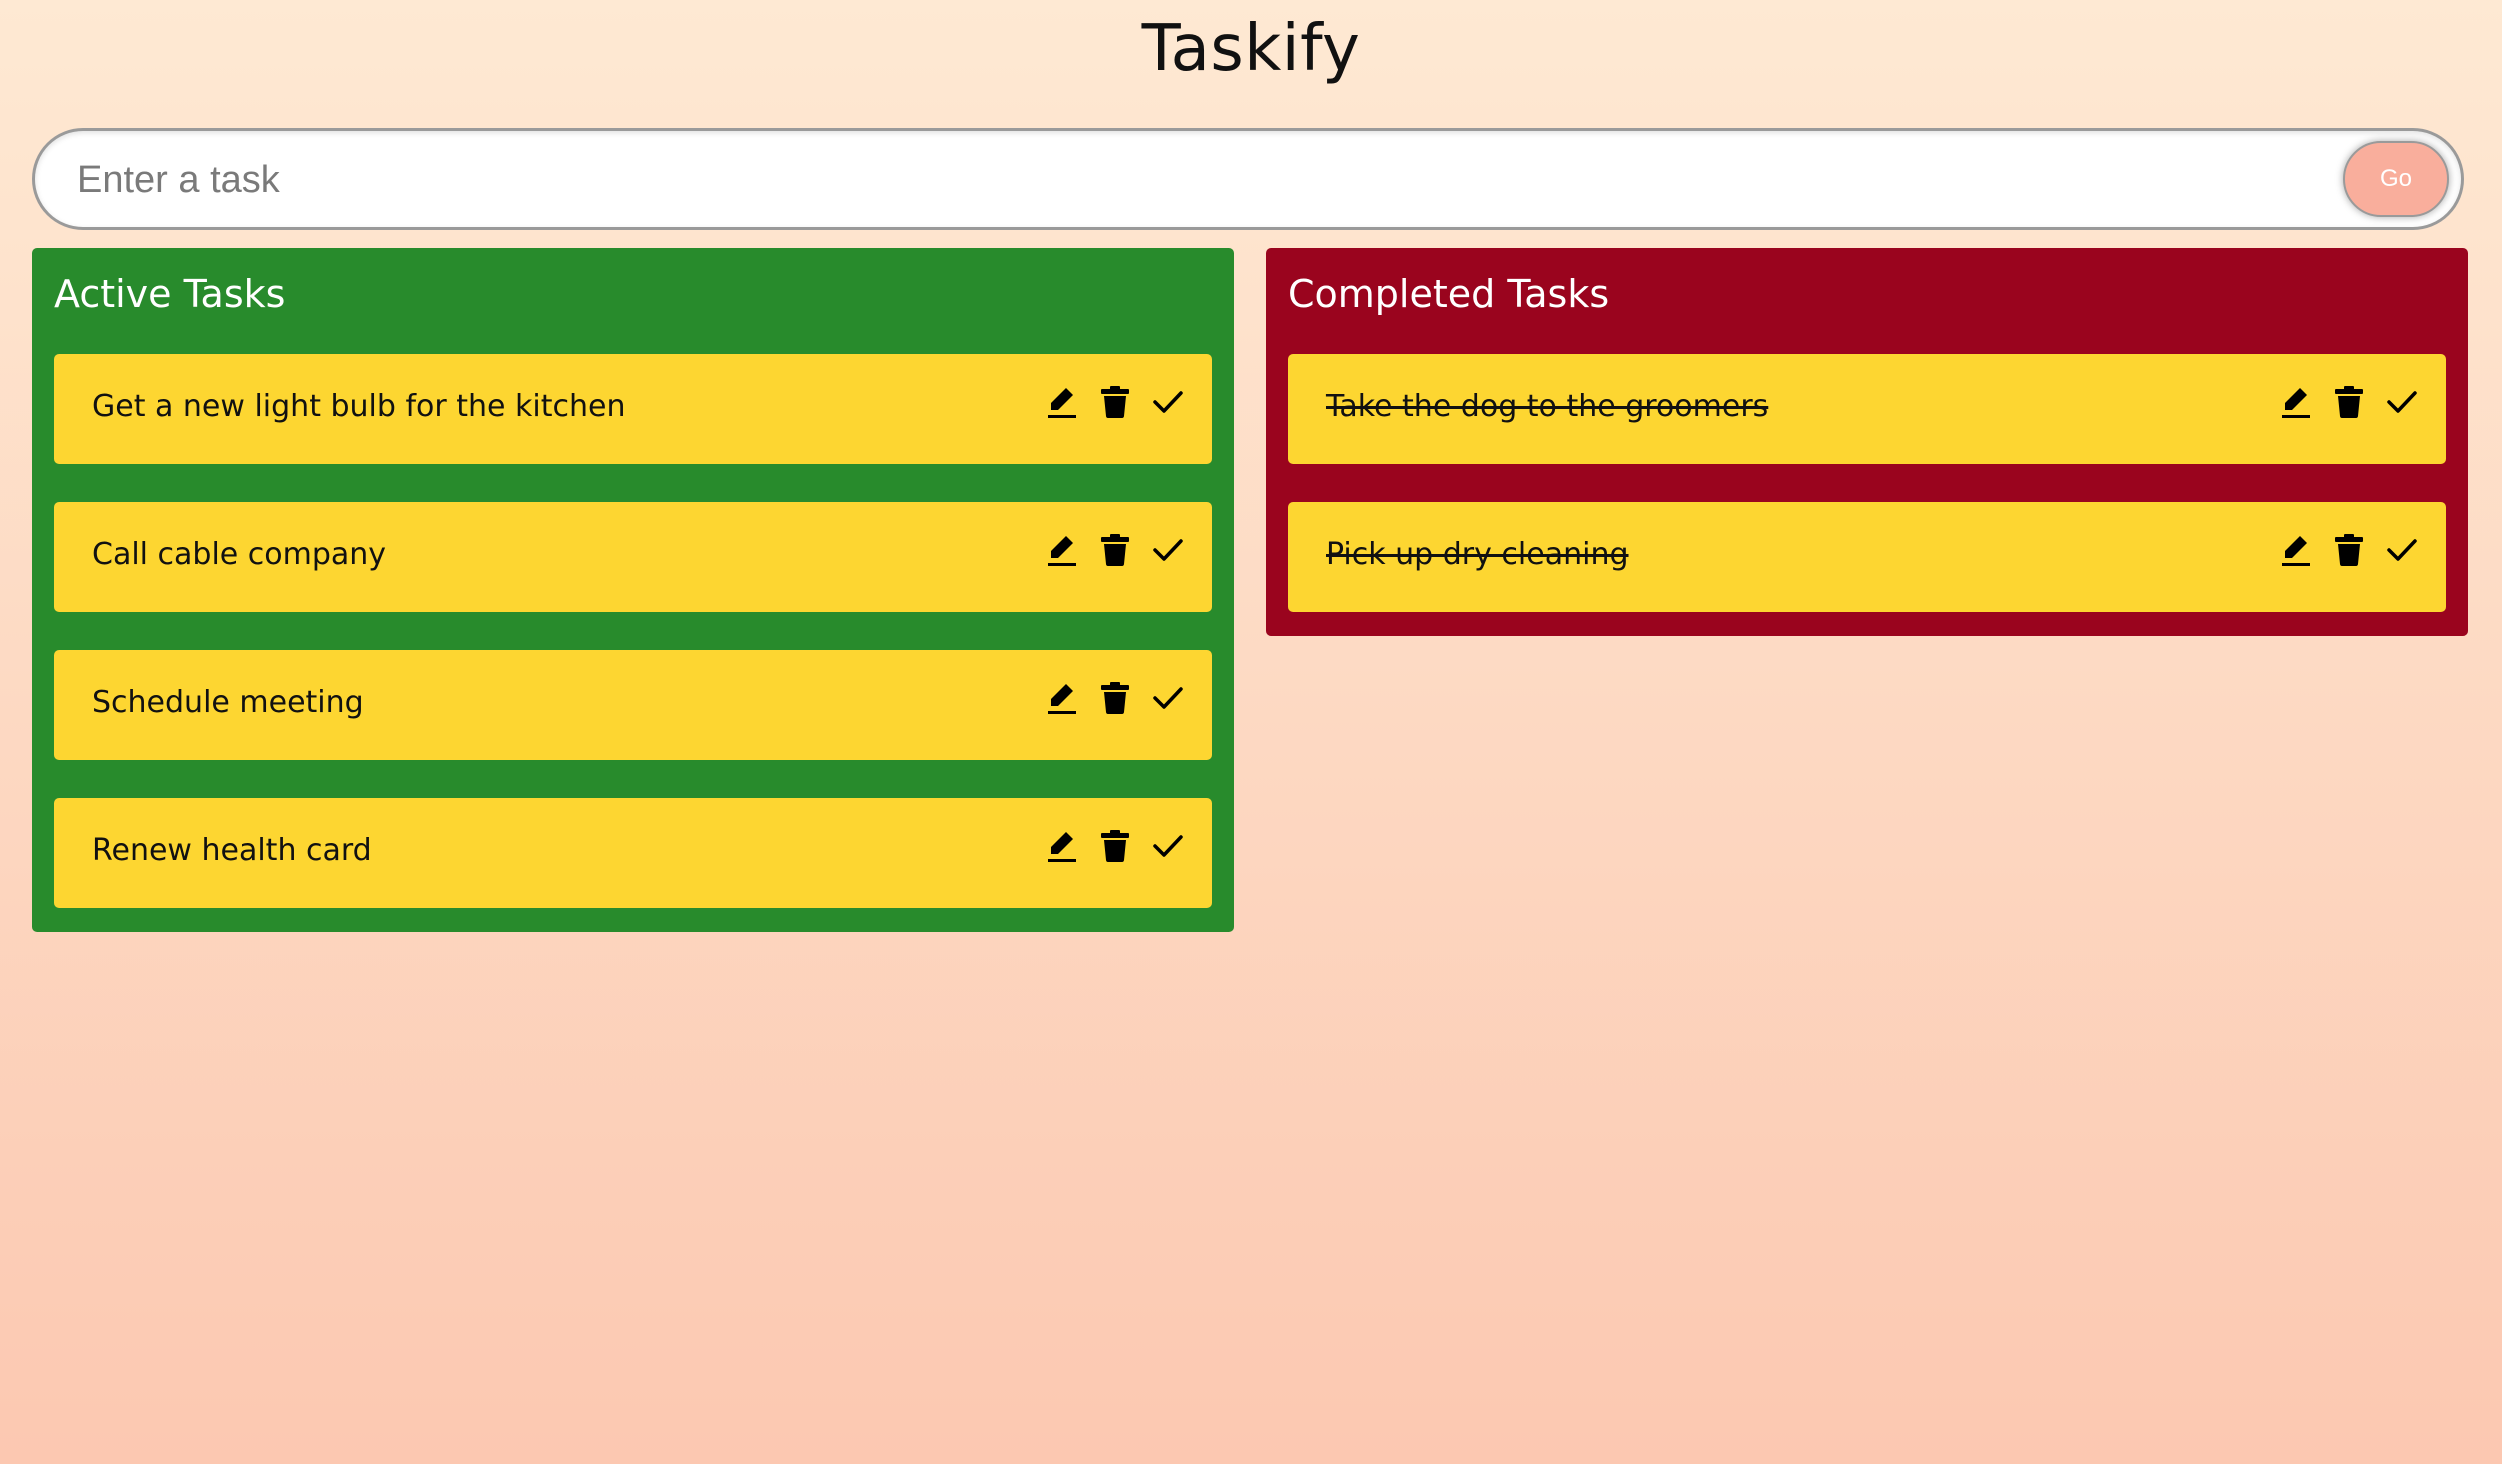 This screenshot has height=1464, width=2502. What do you see at coordinates (170, 294) in the screenshot?
I see `active-tasks-heading: Active Tasks` at bounding box center [170, 294].